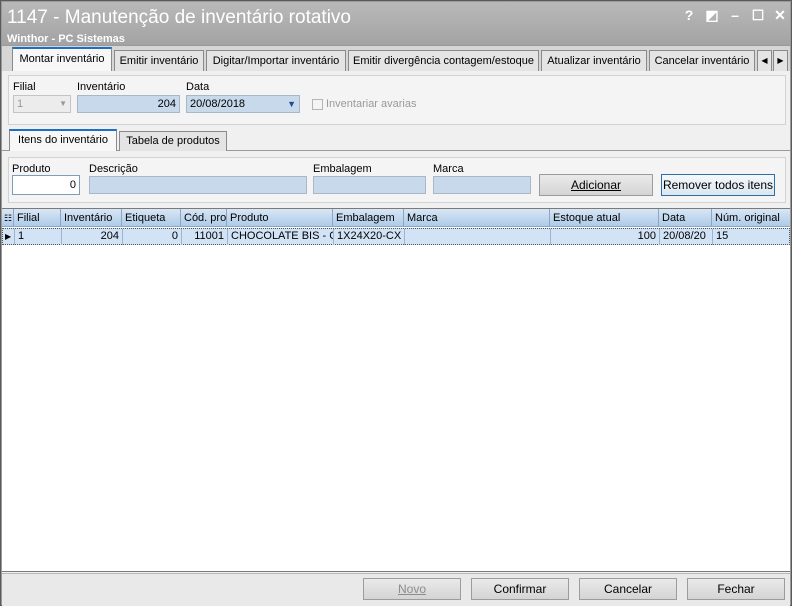 This screenshot has width=792, height=606. I want to click on cell-embalagem: 1X24X20-CX, so click(369, 237).